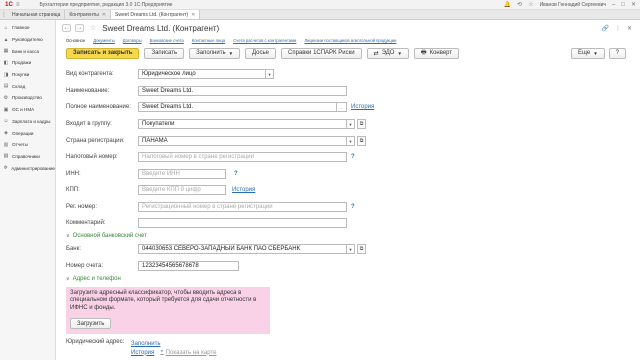  Describe the element at coordinates (4, 14) in the screenshot. I see `grid-icon: ⋮` at that location.